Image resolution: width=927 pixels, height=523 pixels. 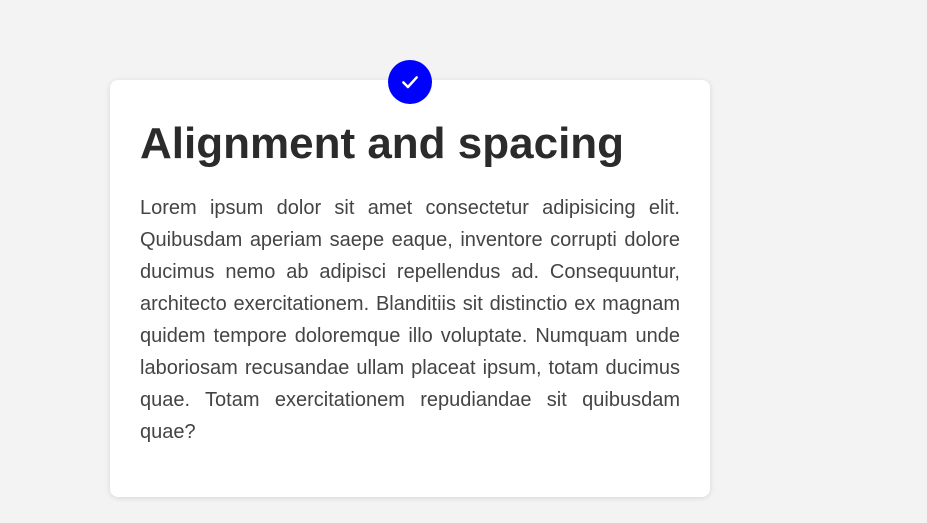 I want to click on check-icon, so click(x=410, y=82).